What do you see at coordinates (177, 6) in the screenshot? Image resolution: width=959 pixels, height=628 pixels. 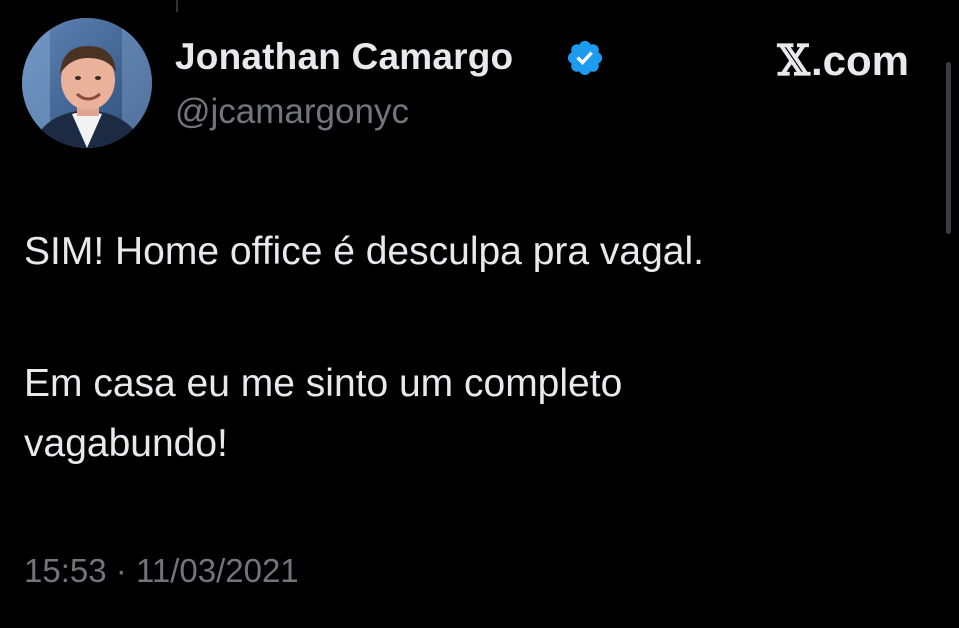 I see `divider-tick` at bounding box center [177, 6].